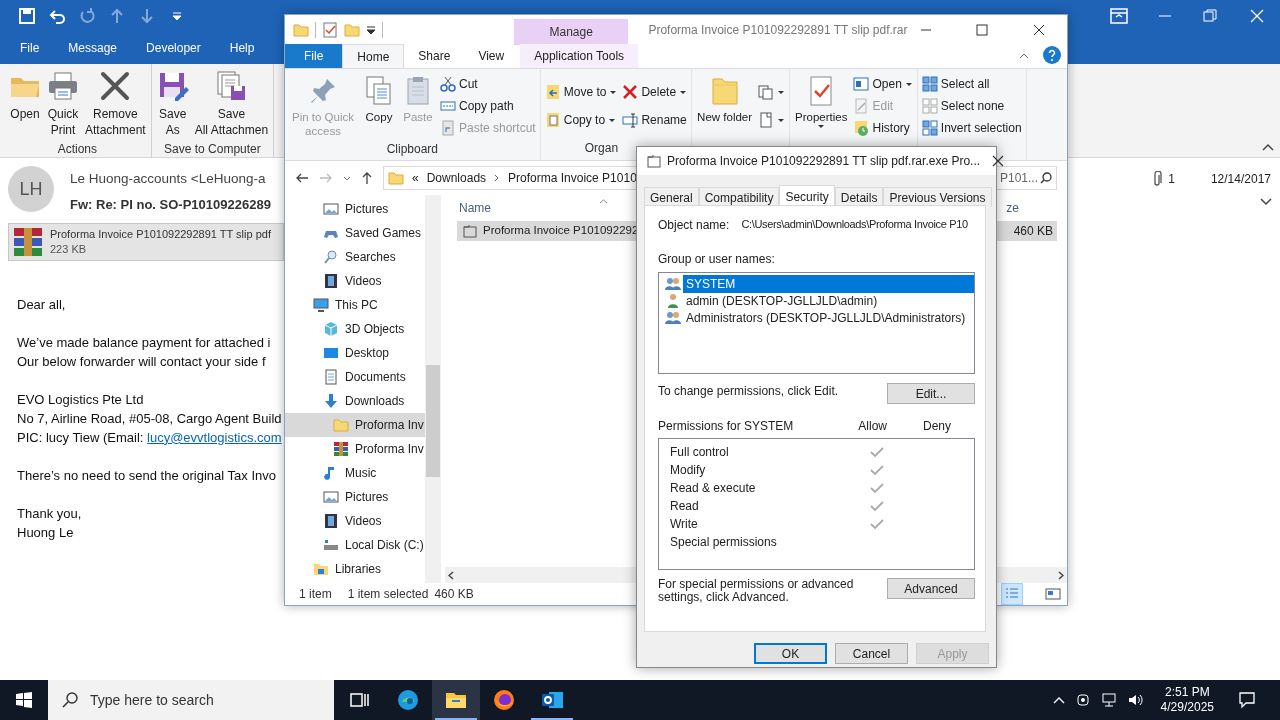 The width and height of the screenshot is (1280, 720). Describe the element at coordinates (212, 149) in the screenshot. I see `group-label: Save to Computer` at that location.